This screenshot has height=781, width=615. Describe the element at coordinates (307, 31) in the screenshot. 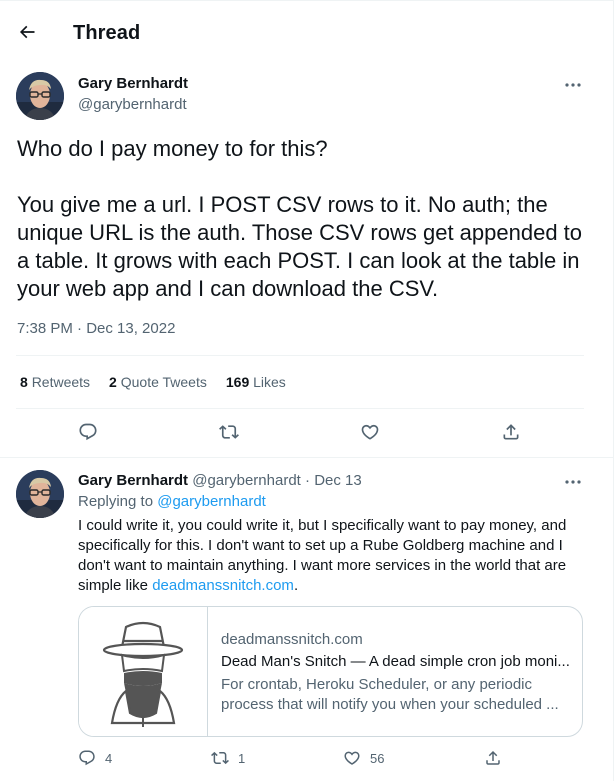

I see `thread-header: Thread` at that location.